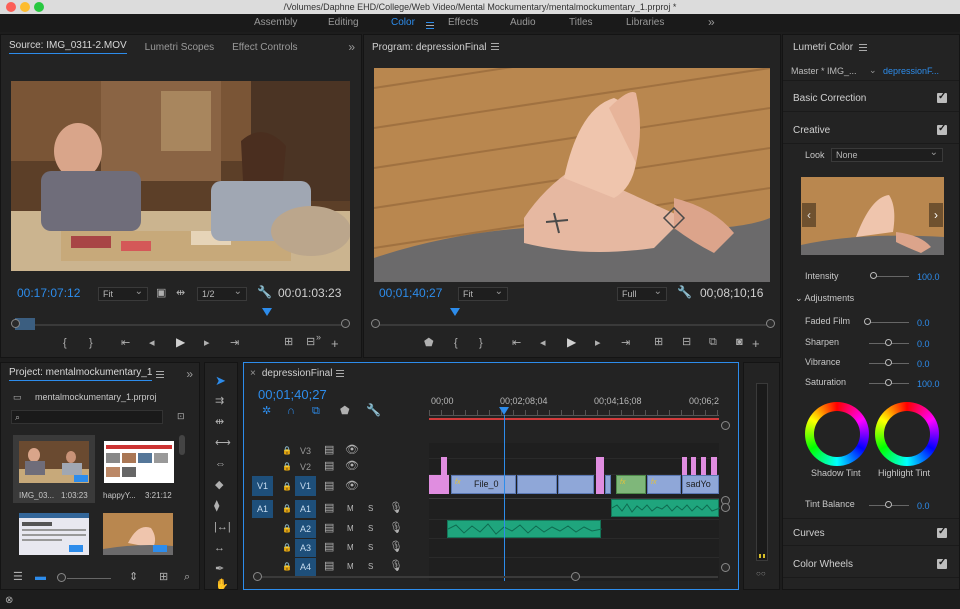 This screenshot has width=960, height=609. What do you see at coordinates (867, 321) in the screenshot?
I see `faded-film-knob` at bounding box center [867, 321].